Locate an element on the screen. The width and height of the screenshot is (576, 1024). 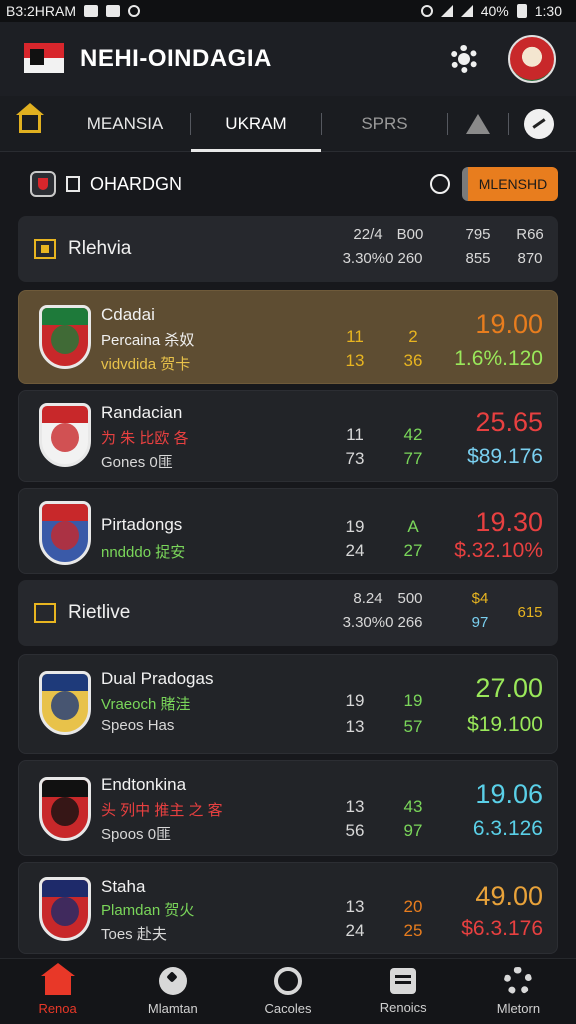
odds-value: 49.00 is located at coordinates (509, 896).